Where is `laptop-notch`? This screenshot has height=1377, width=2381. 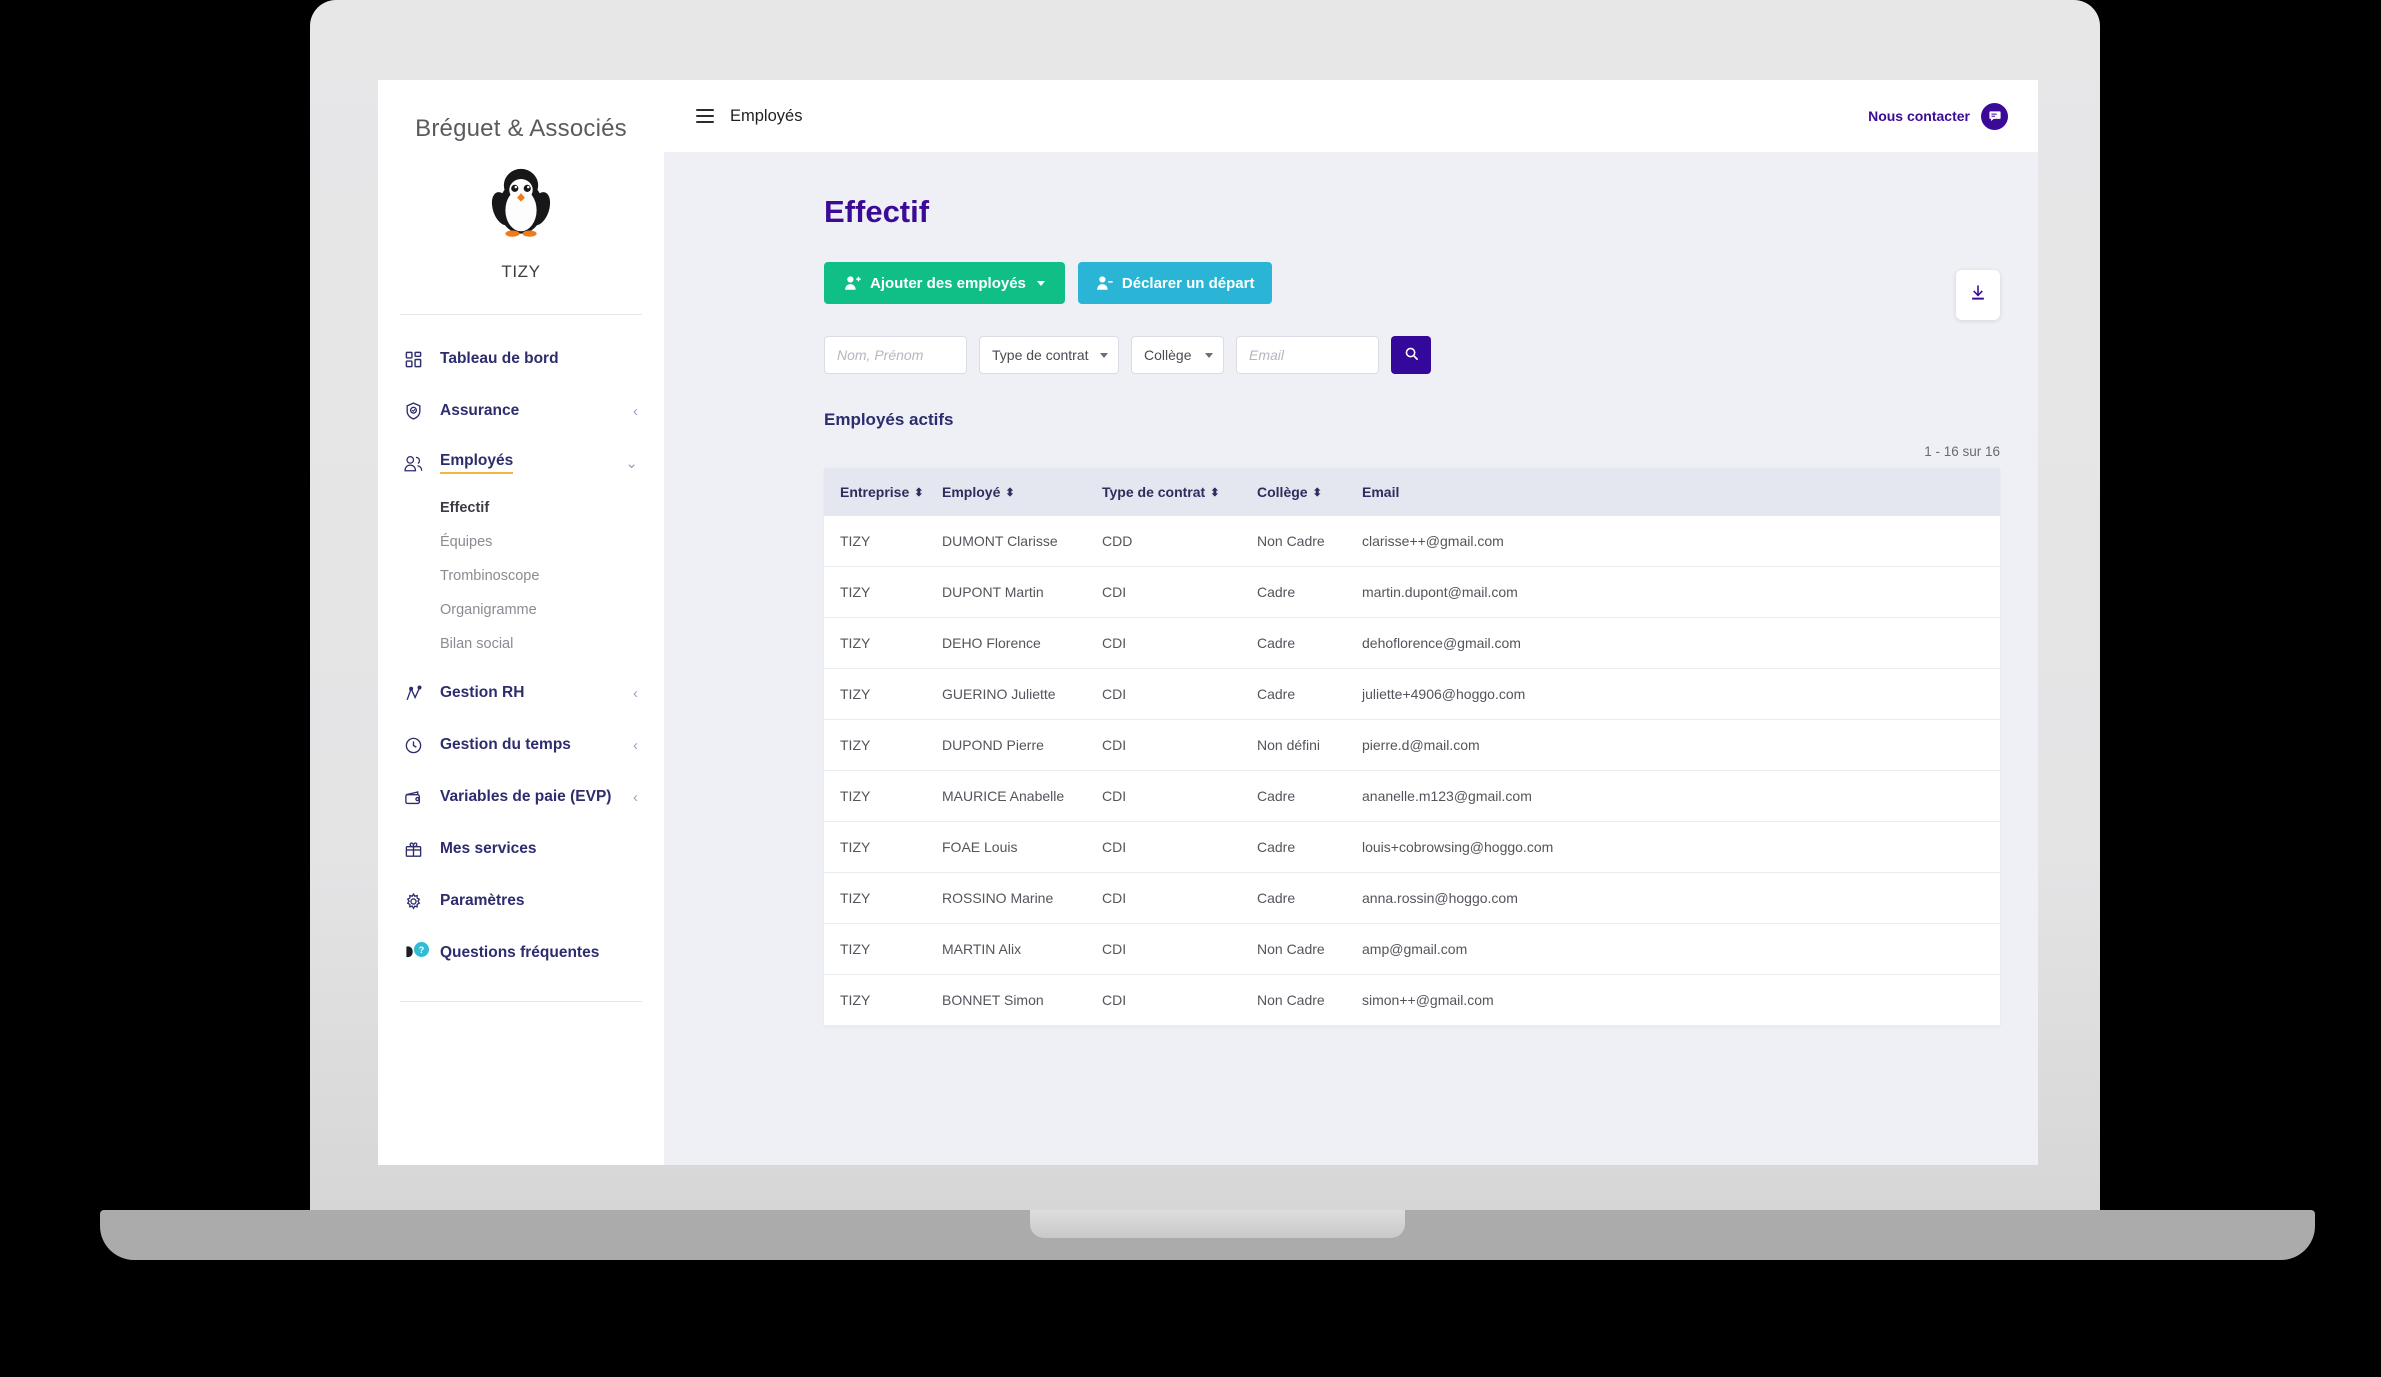
laptop-notch is located at coordinates (1217, 1224).